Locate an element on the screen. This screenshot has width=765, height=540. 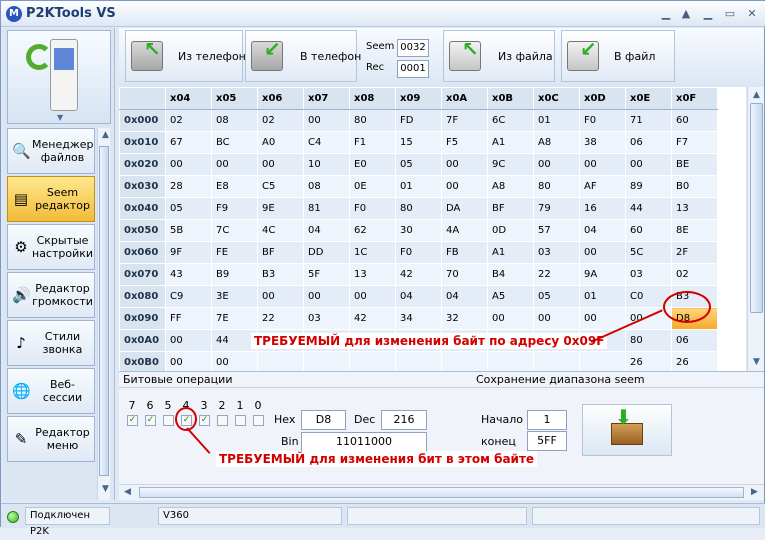
byte-cell: 89 is located at coordinates (648, 186).